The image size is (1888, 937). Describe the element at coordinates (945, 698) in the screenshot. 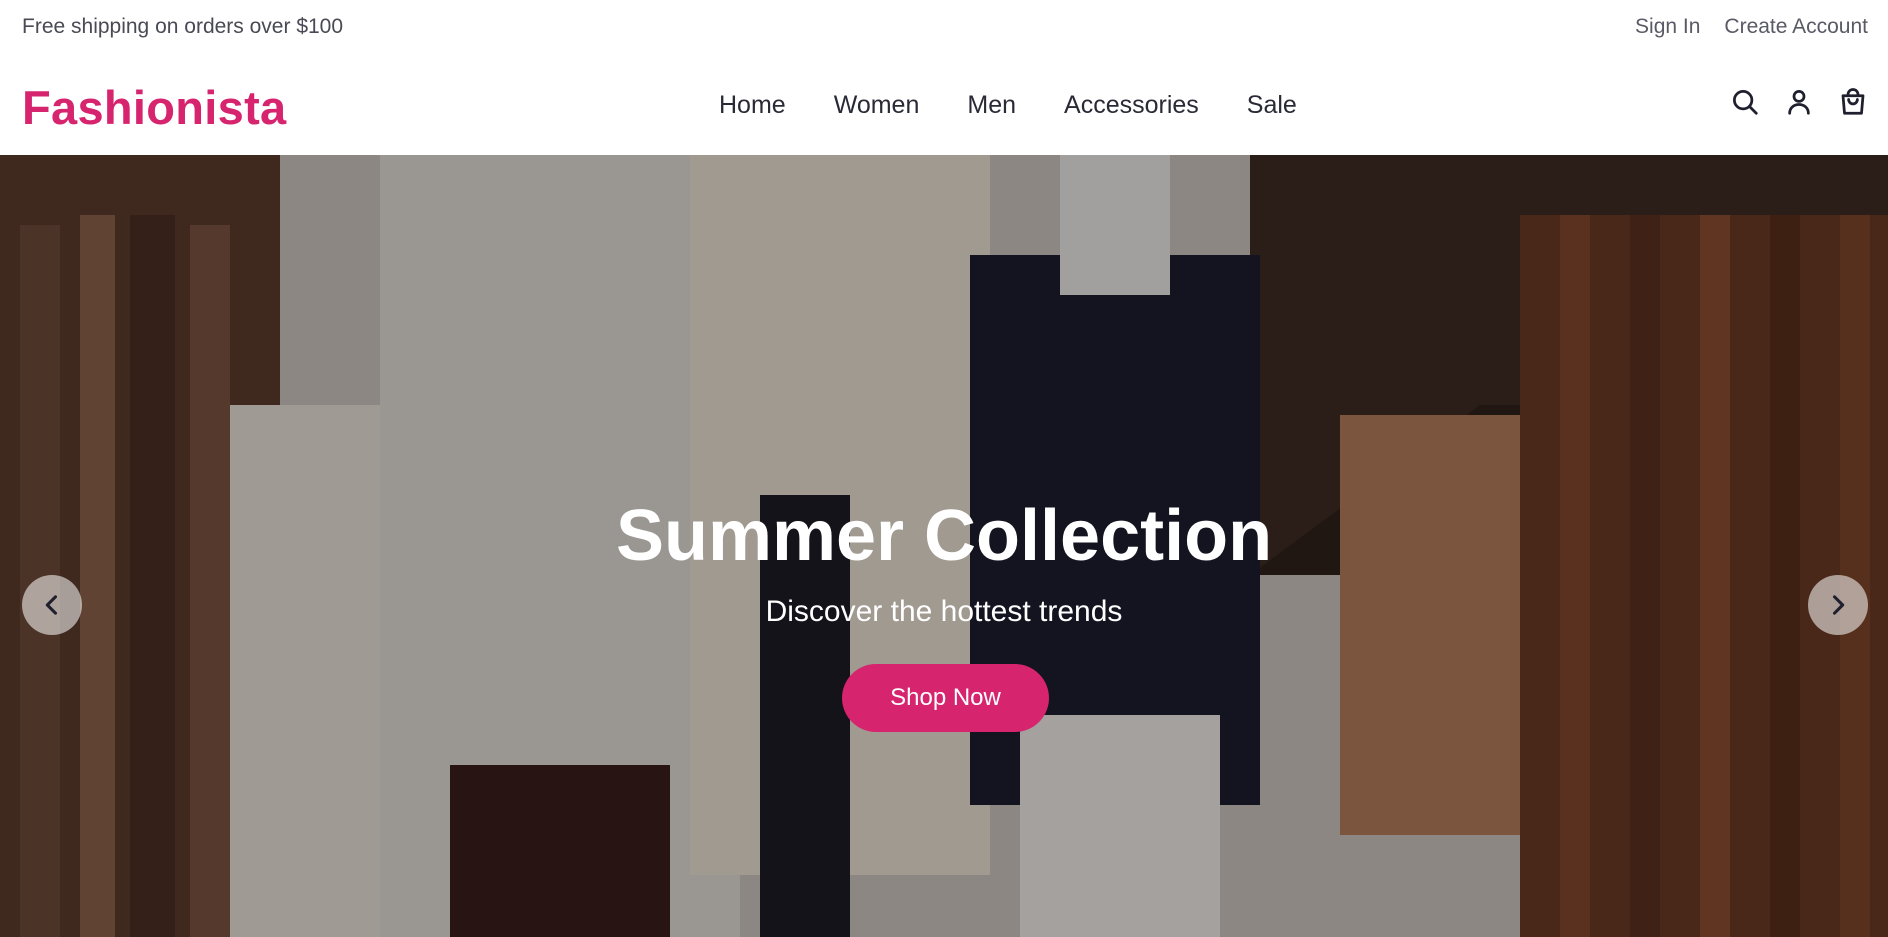

I see `shop-now-button: Shop Now` at that location.